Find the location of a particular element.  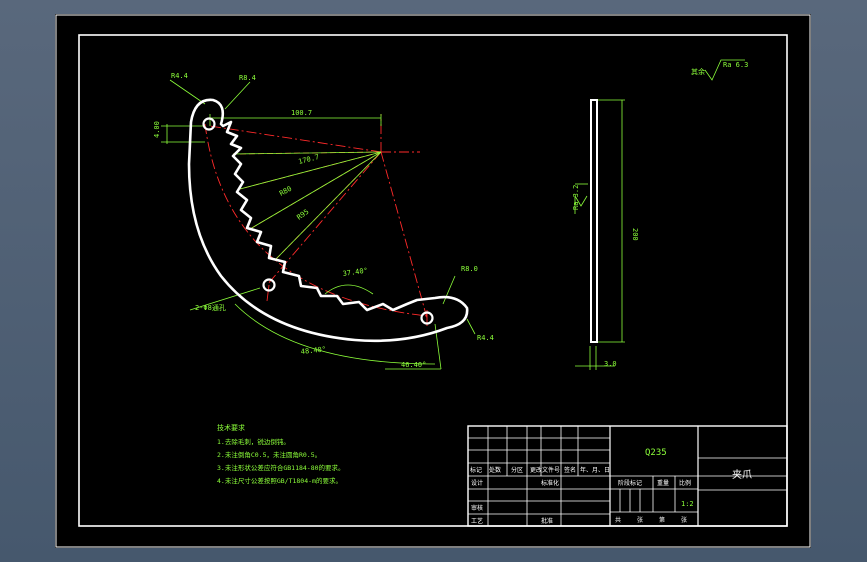

dim-r1: 170.7 is located at coordinates (309, 159).